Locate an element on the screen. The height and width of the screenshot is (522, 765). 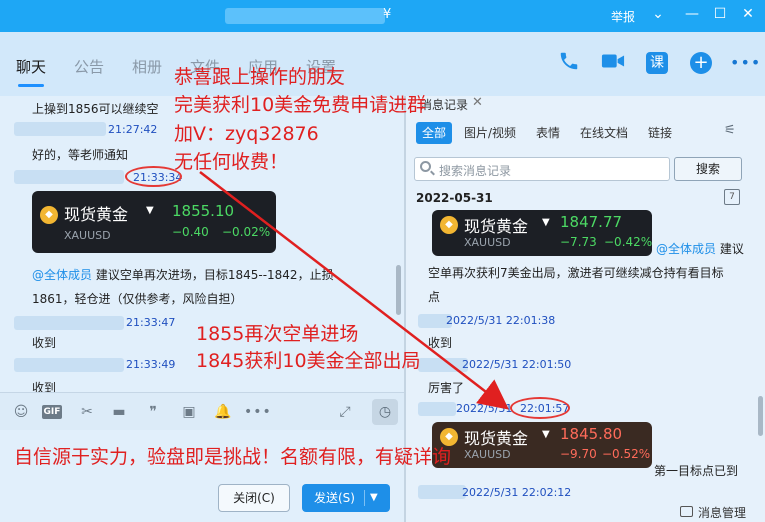
window-title-blurred is located at coordinates (305, 16).